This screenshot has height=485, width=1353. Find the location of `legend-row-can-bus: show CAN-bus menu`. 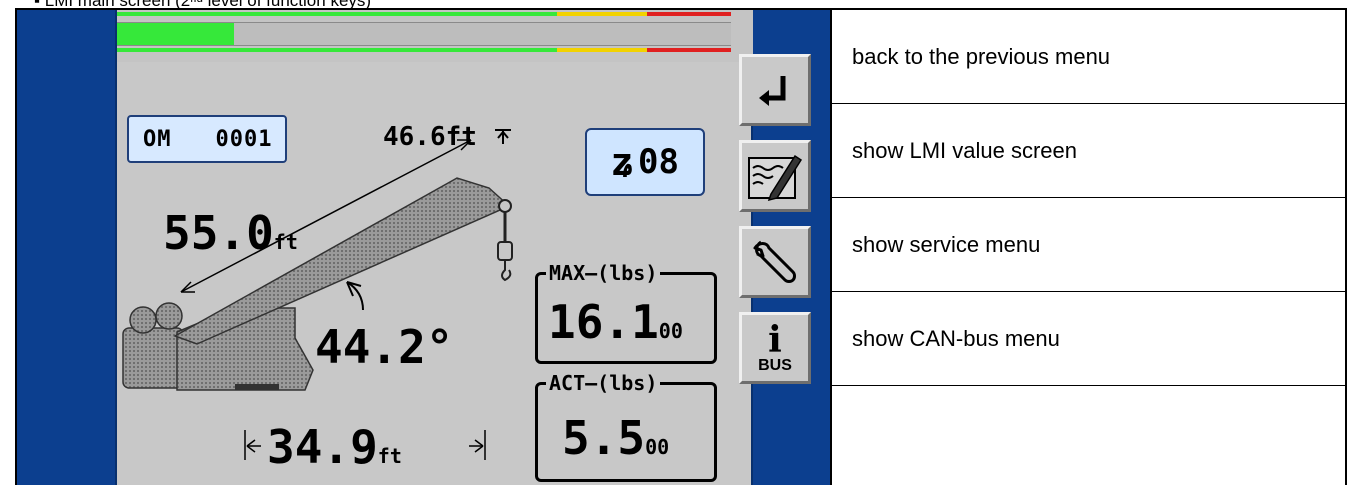

legend-row-can-bus: show CAN-bus menu is located at coordinates (1089, 339).